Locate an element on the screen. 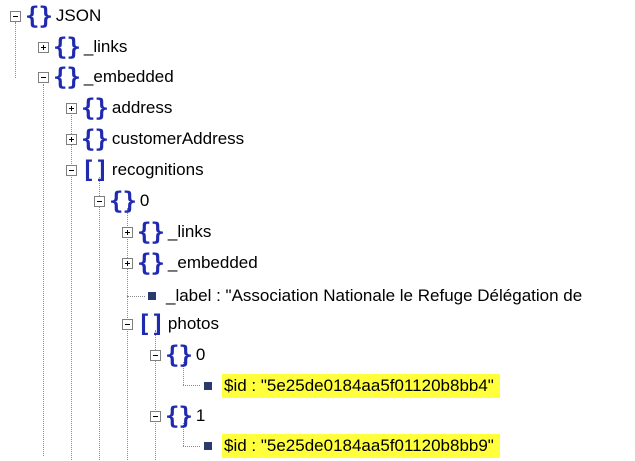  node-label: address is located at coordinates (142, 107).